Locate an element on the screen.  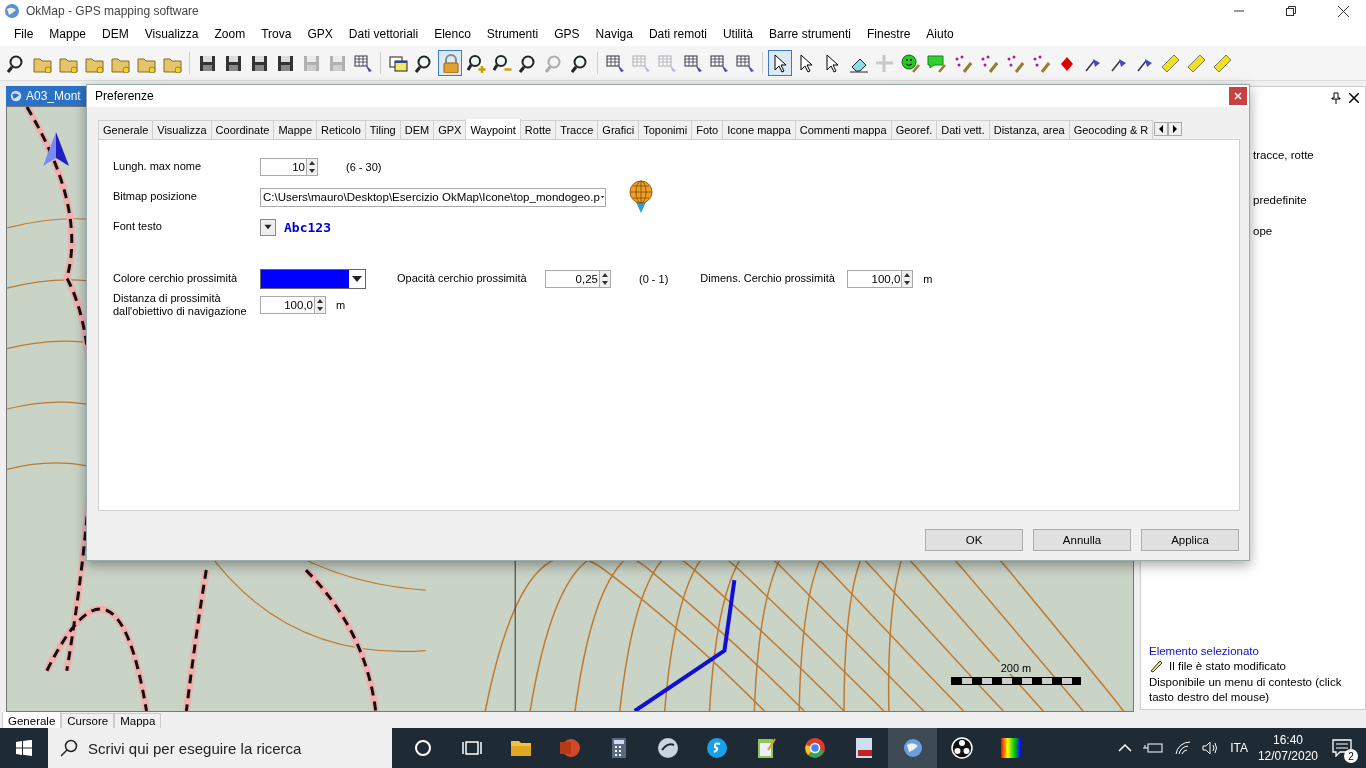
number-field: 0,25 is located at coordinates (572, 279).